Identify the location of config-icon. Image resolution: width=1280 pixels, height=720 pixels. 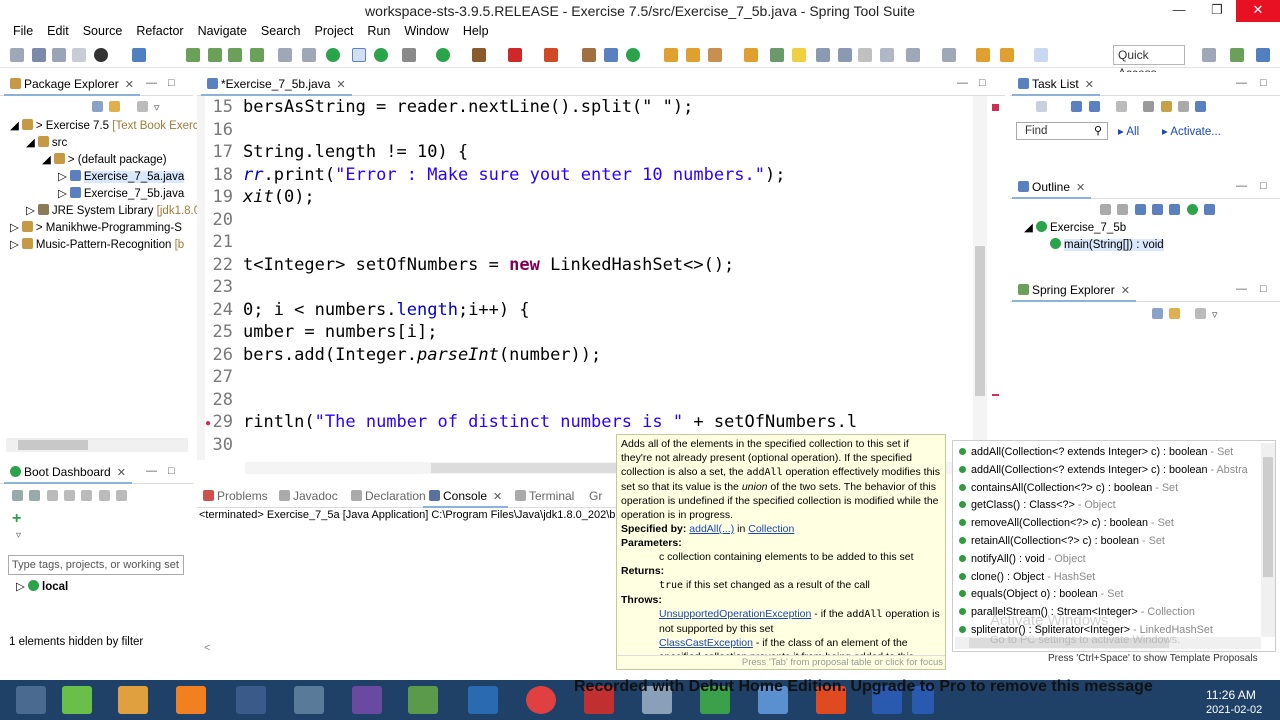
(104, 495).